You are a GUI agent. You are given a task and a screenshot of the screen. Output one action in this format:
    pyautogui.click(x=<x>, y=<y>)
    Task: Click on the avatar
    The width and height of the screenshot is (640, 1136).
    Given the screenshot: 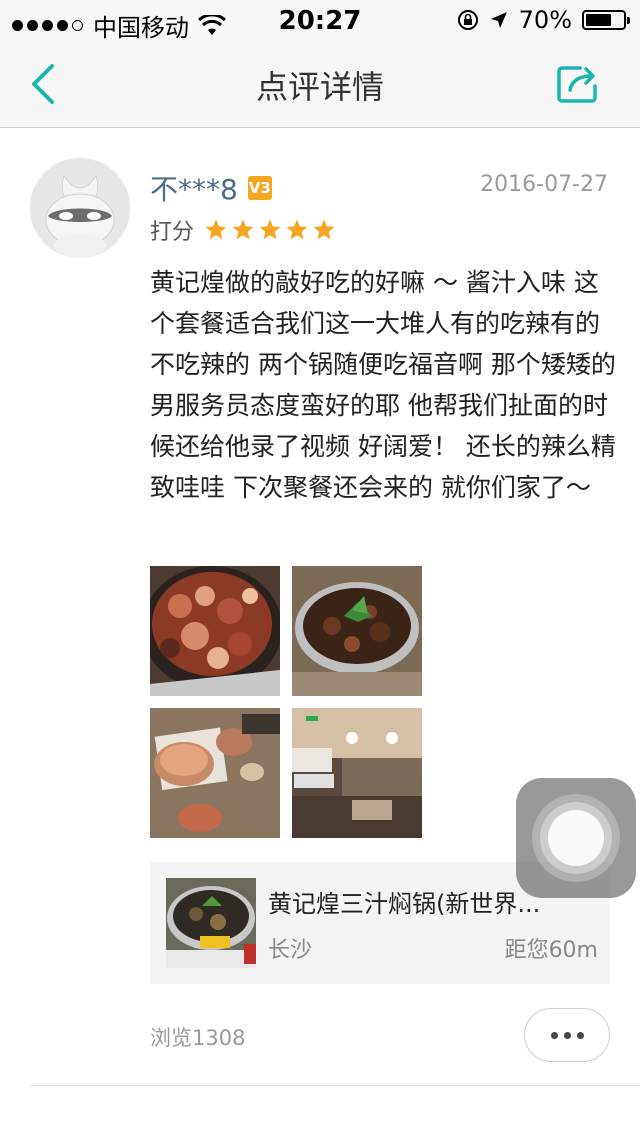 What is the action you would take?
    pyautogui.click(x=80, y=208)
    